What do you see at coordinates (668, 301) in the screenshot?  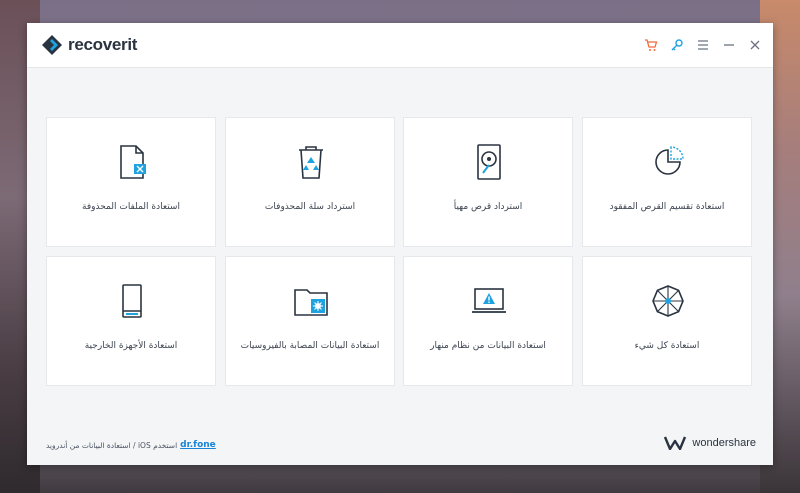 I see `all-around-icon` at bounding box center [668, 301].